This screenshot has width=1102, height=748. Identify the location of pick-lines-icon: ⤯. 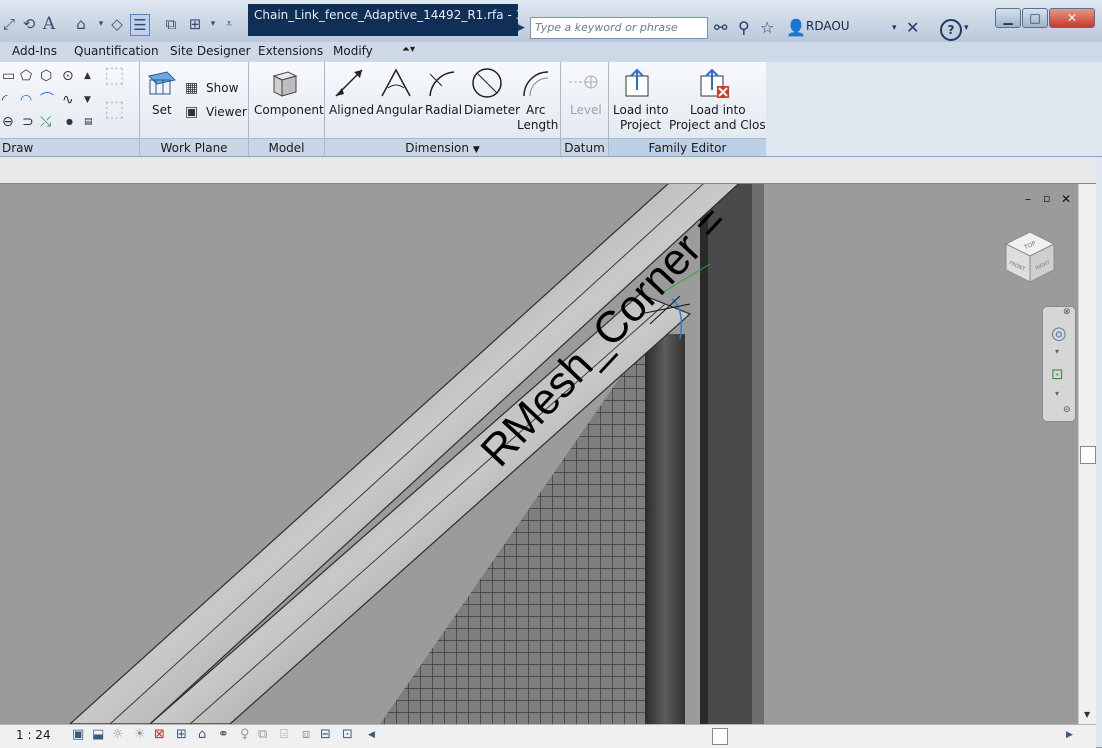
(45, 122).